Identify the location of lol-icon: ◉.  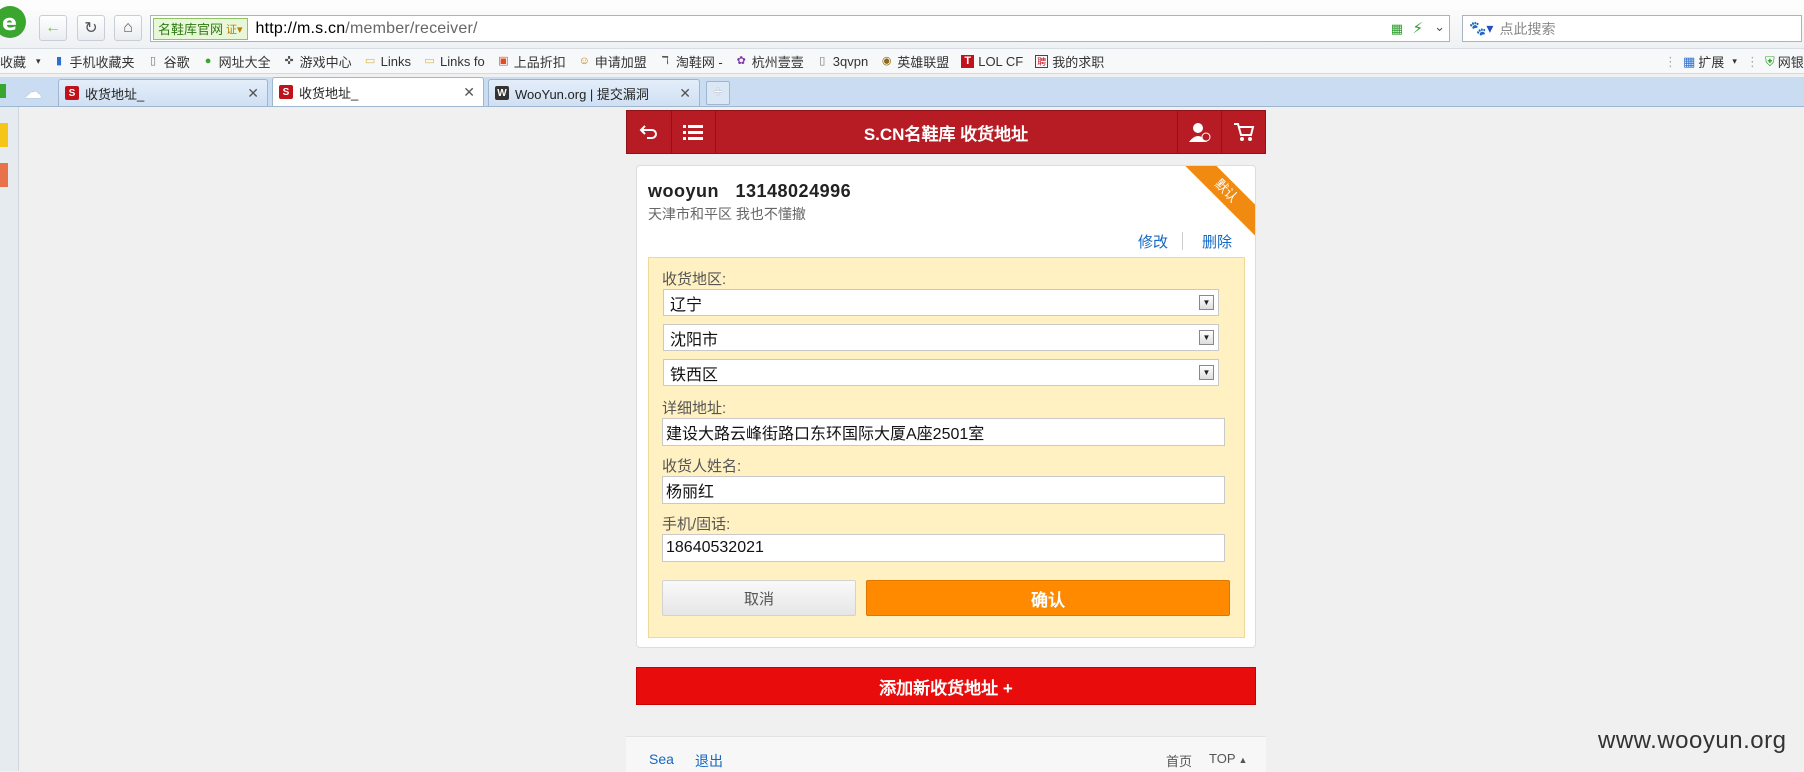
(886, 60).